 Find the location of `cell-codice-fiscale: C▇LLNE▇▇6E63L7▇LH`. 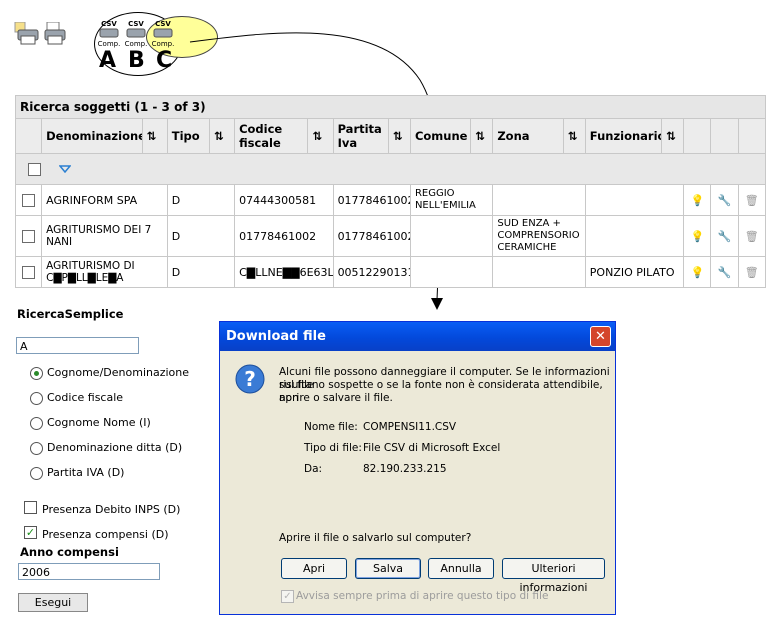

cell-codice-fiscale: C▇LLNE▇▇6E63L7▇LH is located at coordinates (284, 272).